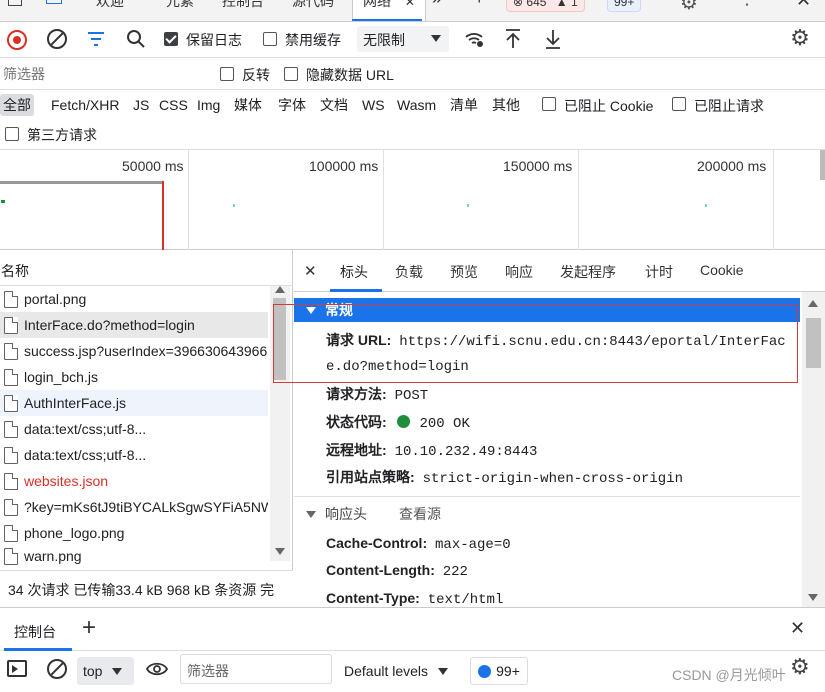 The height and width of the screenshot is (692, 825). I want to click on general-section-header: 常规, so click(547, 310).